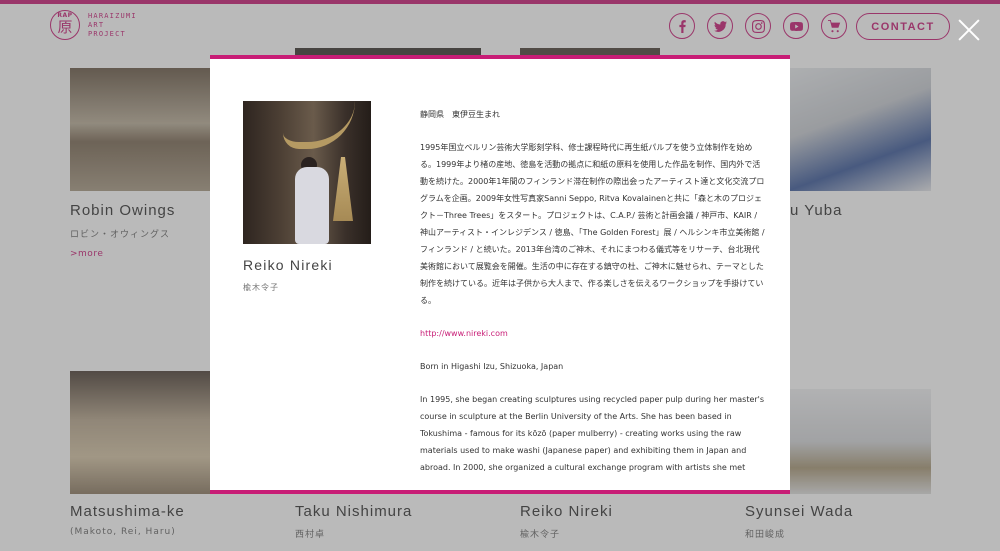  I want to click on bio-paragraph: Born in Higashi Izu, Shizuoka, Japan, so click(492, 366).